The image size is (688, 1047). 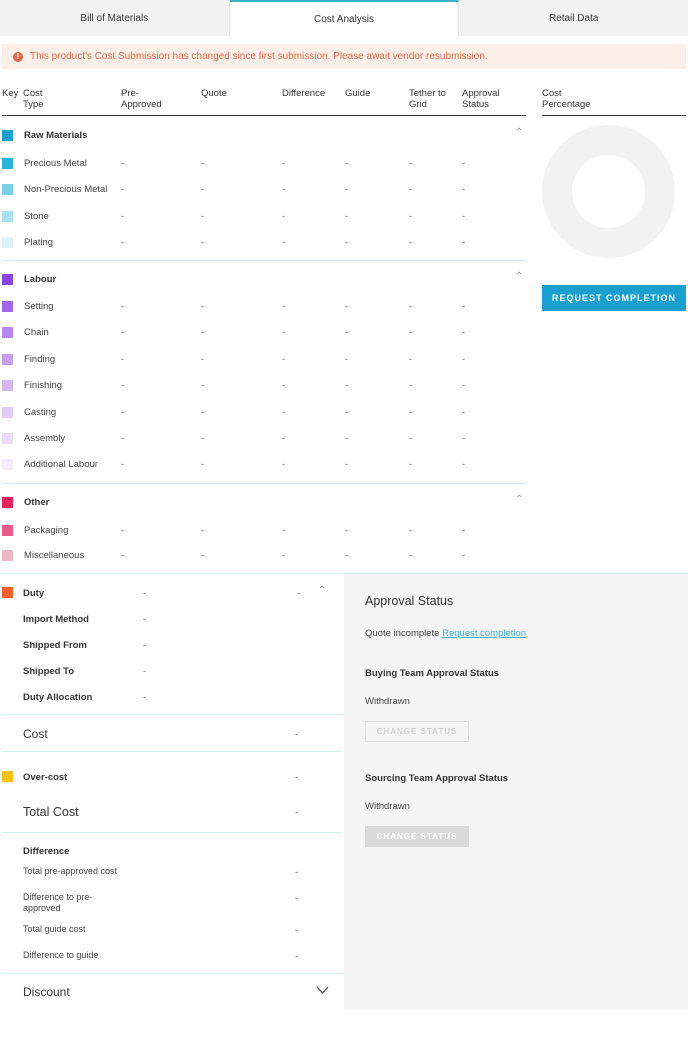 I want to click on column-quote: Quote, so click(x=214, y=93).